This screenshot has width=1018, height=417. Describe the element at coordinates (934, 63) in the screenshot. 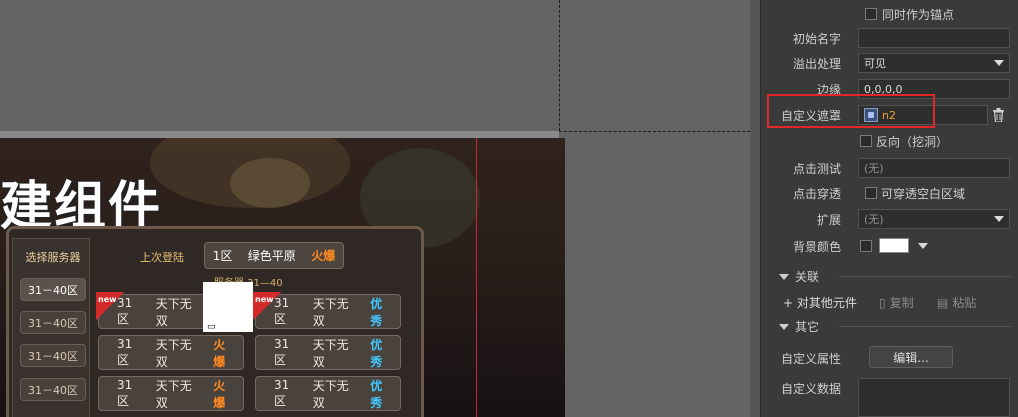

I see `overflow-select: 可见` at that location.